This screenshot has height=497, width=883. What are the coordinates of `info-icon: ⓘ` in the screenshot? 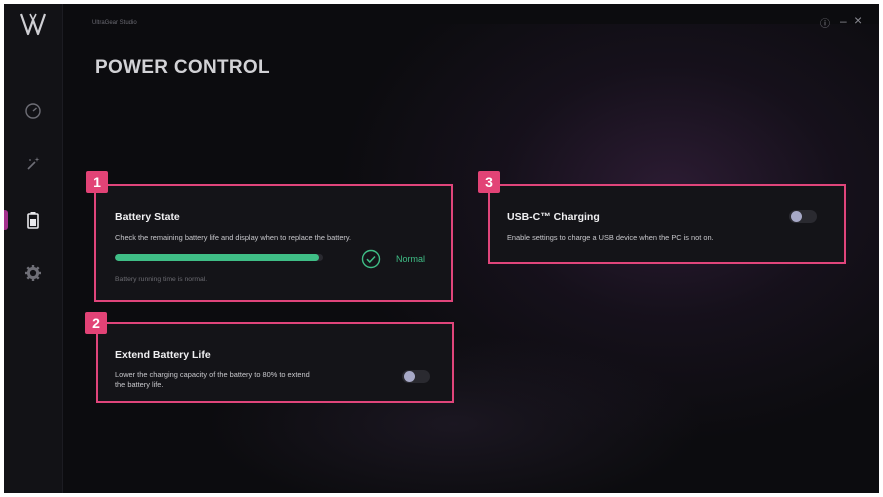 It's located at (825, 22).